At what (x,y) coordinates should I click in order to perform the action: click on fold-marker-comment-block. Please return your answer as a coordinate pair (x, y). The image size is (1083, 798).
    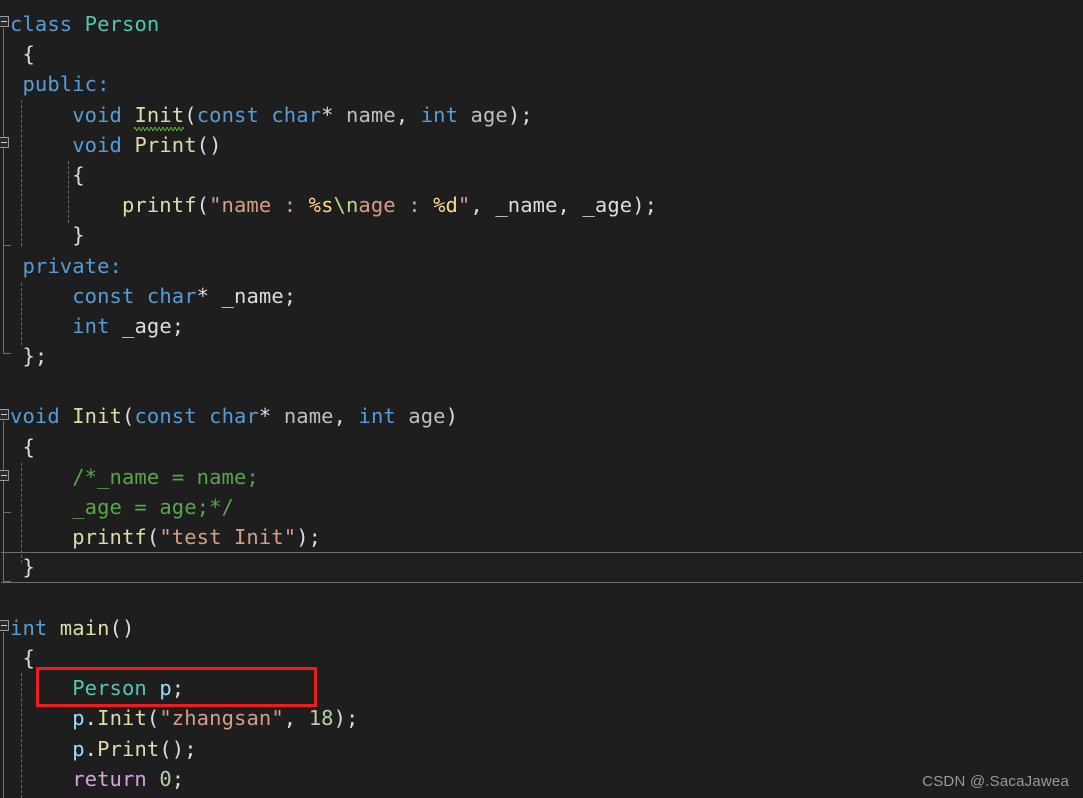
    Looking at the image, I should click on (4, 475).